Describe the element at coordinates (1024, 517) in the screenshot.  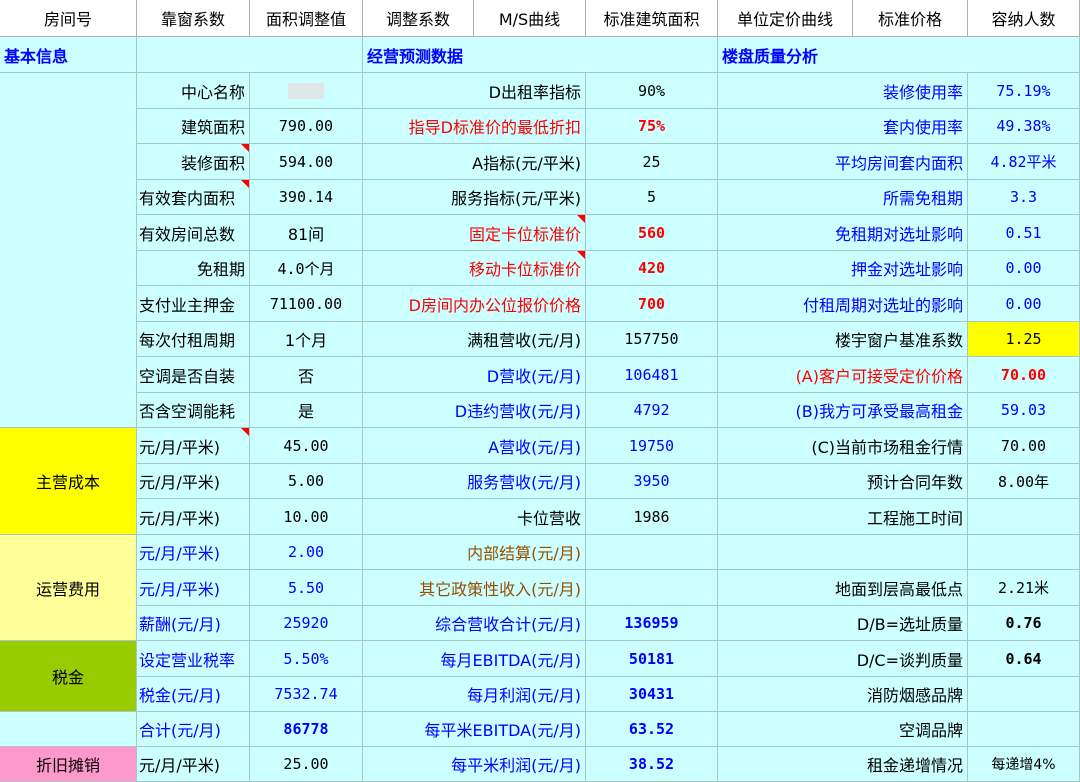
I see `value-construction-time` at that location.